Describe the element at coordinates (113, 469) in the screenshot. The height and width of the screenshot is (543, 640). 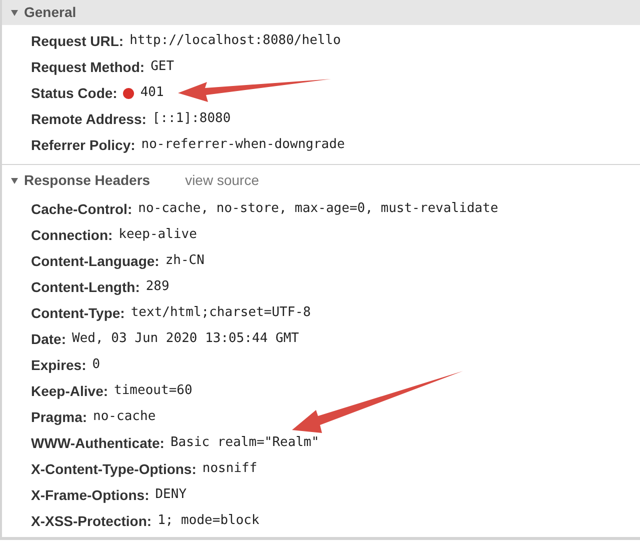
I see `header-name: X-Content-Type-Options:` at that location.